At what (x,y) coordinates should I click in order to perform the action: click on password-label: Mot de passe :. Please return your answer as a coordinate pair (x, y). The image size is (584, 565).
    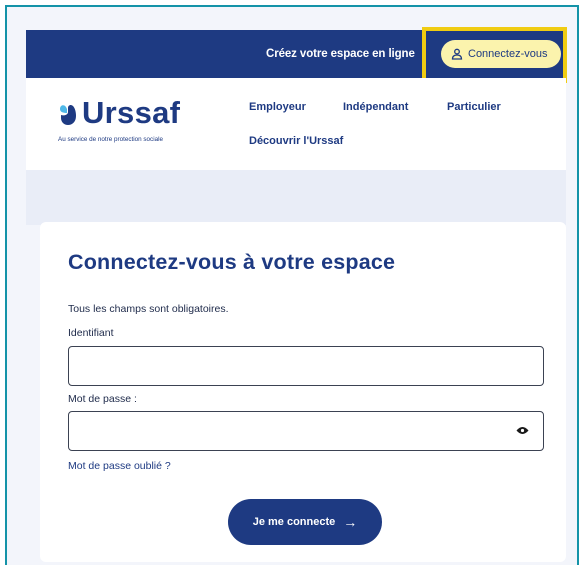
    Looking at the image, I should click on (102, 399).